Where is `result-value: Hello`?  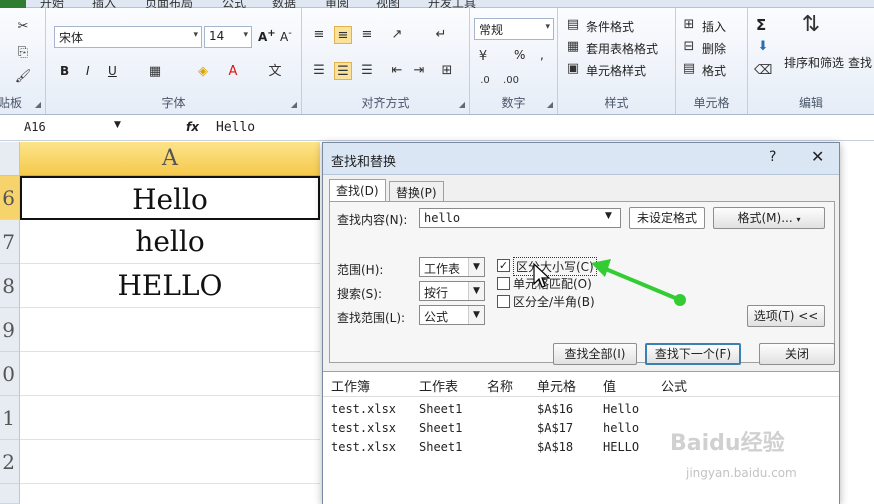
result-value: Hello is located at coordinates (621, 409).